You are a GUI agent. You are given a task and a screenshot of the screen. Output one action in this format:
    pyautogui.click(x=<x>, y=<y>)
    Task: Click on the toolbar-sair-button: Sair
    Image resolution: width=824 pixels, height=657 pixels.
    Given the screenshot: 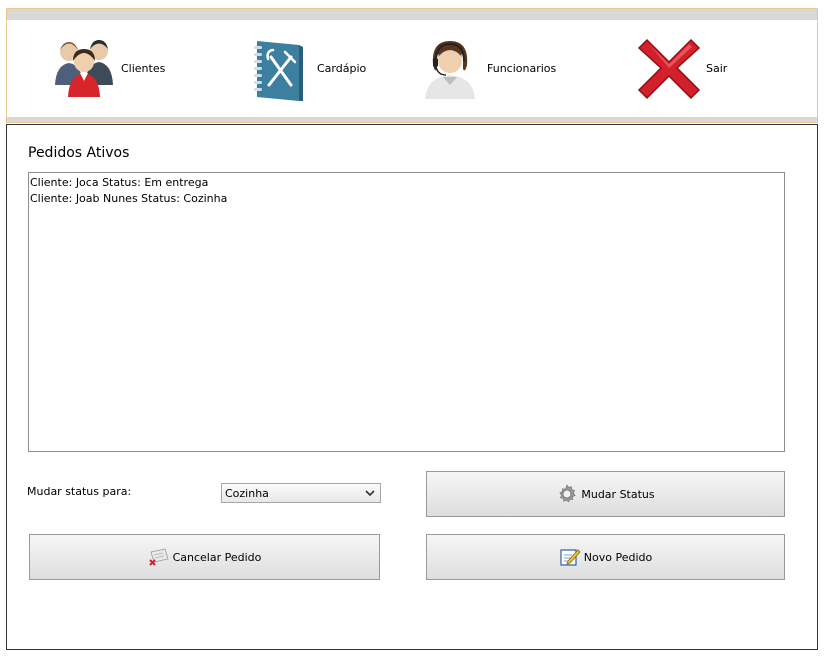 What is the action you would take?
    pyautogui.click(x=680, y=68)
    